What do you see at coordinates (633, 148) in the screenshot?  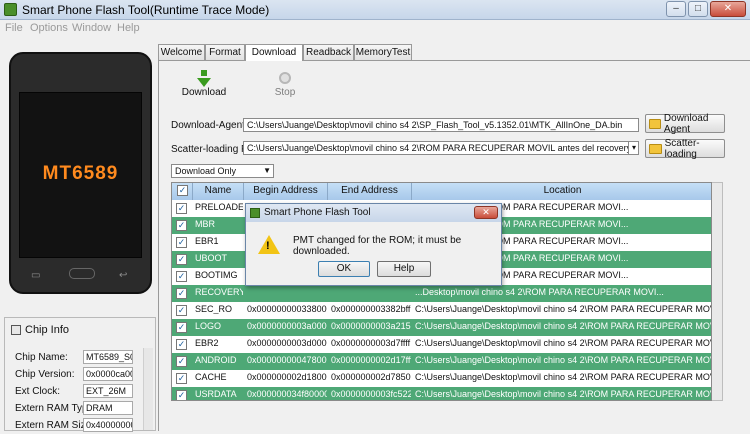 I see `scatter-dropdown: ▾` at bounding box center [633, 148].